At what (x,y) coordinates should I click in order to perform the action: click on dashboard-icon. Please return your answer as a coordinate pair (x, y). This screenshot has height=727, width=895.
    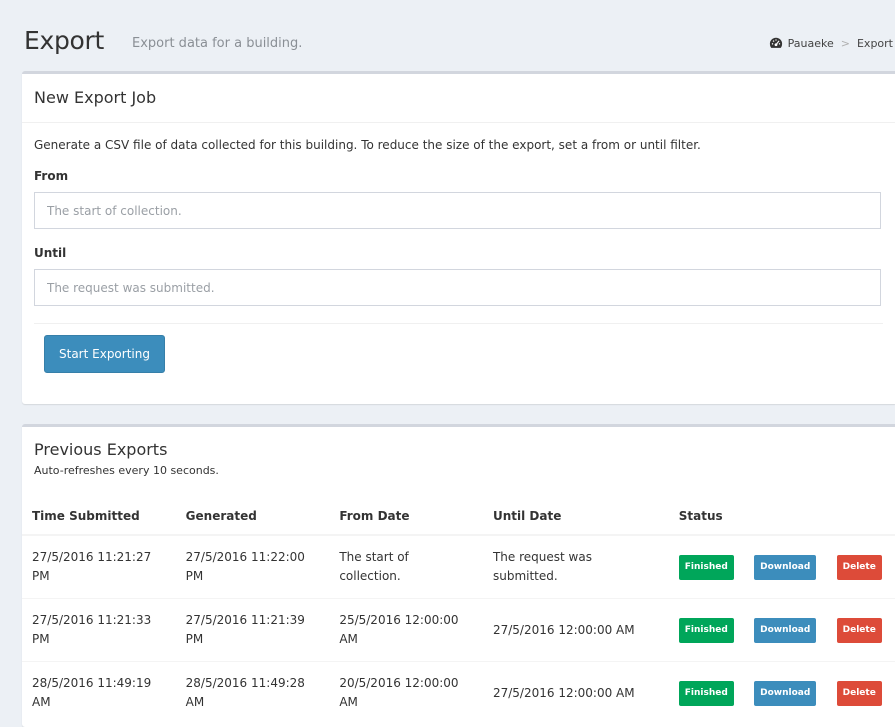
    Looking at the image, I should click on (776, 43).